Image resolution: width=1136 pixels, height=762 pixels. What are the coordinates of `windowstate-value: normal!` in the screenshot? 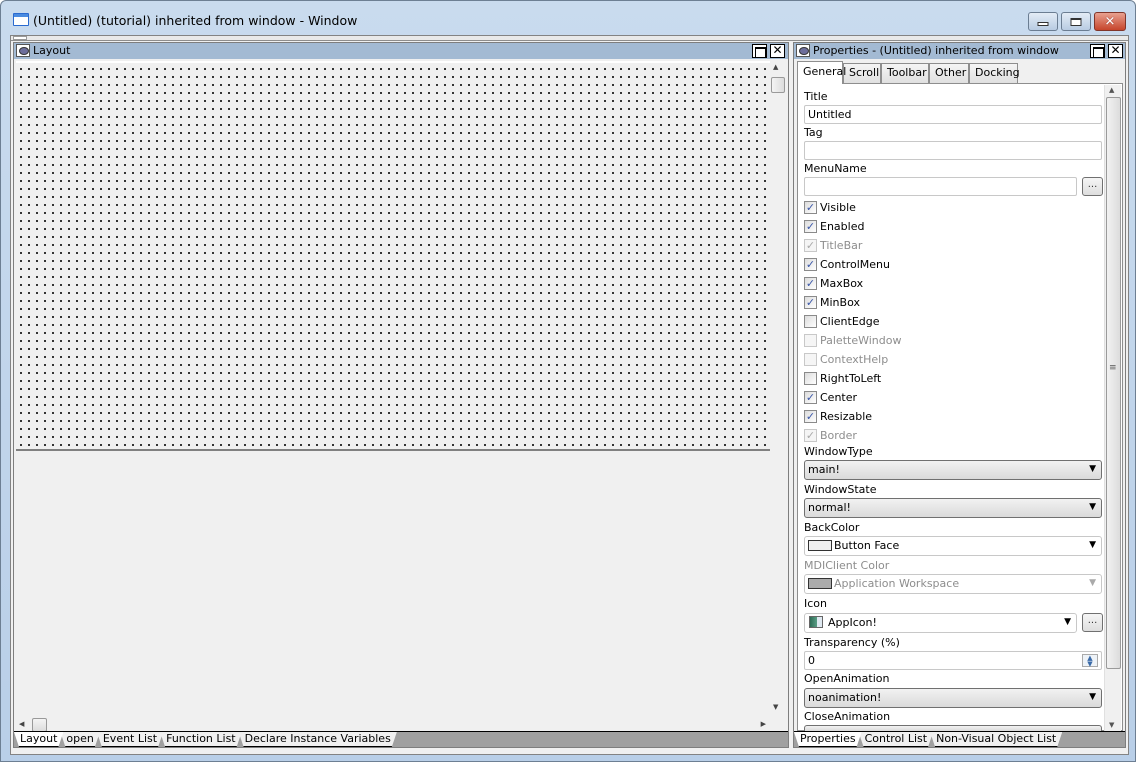 It's located at (829, 507).